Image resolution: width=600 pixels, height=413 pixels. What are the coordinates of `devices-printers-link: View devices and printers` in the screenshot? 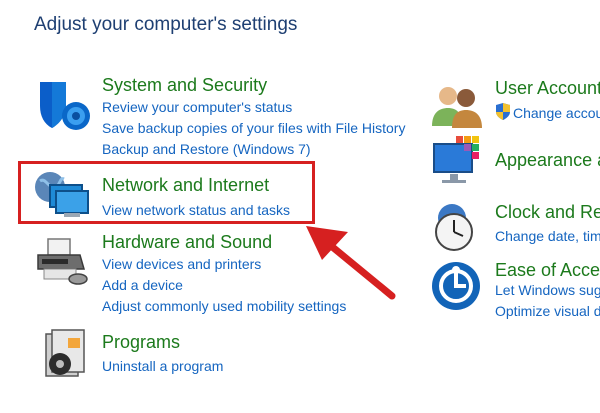 It's located at (181, 264).